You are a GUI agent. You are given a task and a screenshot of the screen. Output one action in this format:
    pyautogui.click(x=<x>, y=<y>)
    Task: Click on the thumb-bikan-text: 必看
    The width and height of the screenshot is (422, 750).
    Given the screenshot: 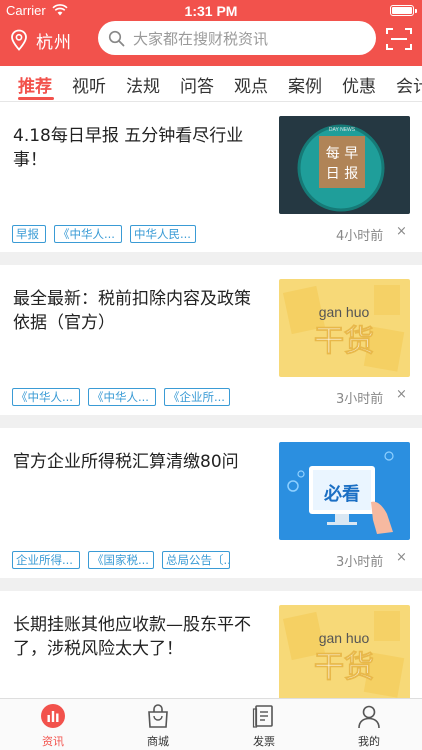 What is the action you would take?
    pyautogui.click(x=341, y=494)
    